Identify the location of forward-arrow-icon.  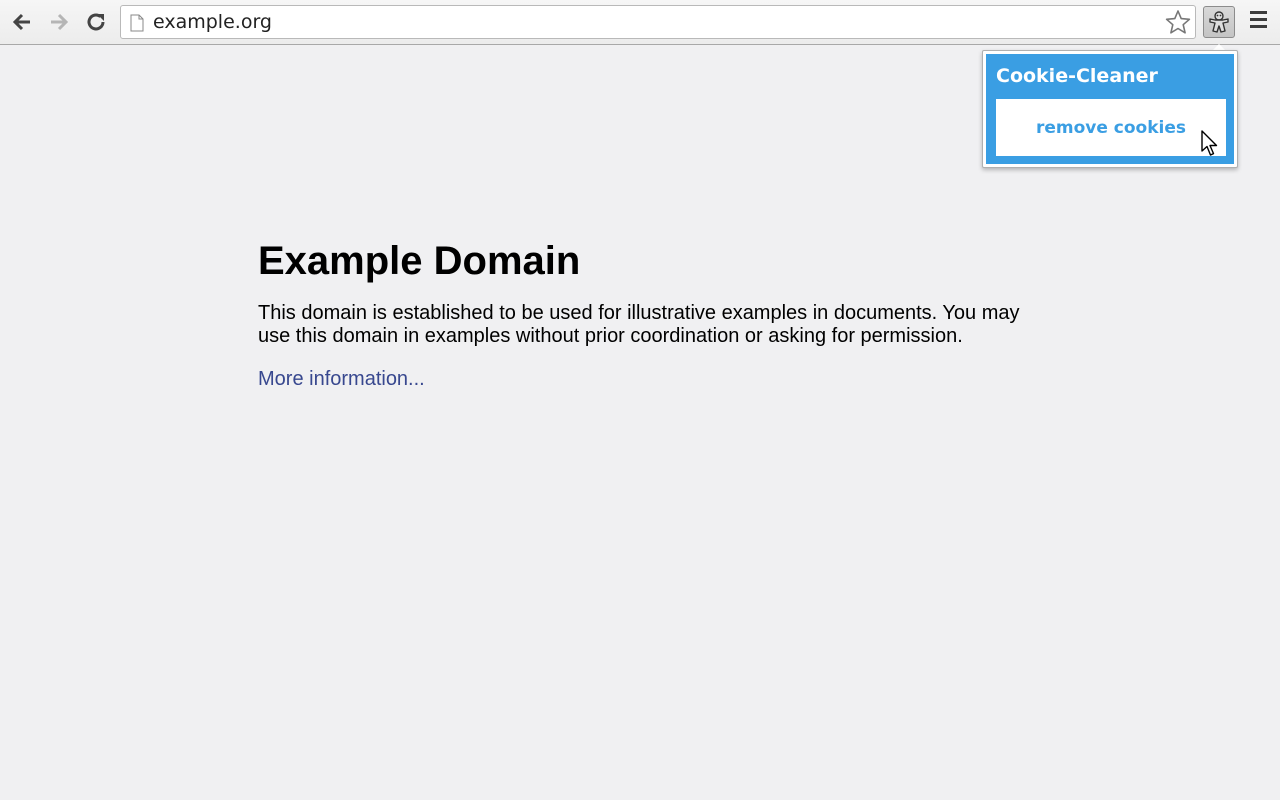
(60, 22).